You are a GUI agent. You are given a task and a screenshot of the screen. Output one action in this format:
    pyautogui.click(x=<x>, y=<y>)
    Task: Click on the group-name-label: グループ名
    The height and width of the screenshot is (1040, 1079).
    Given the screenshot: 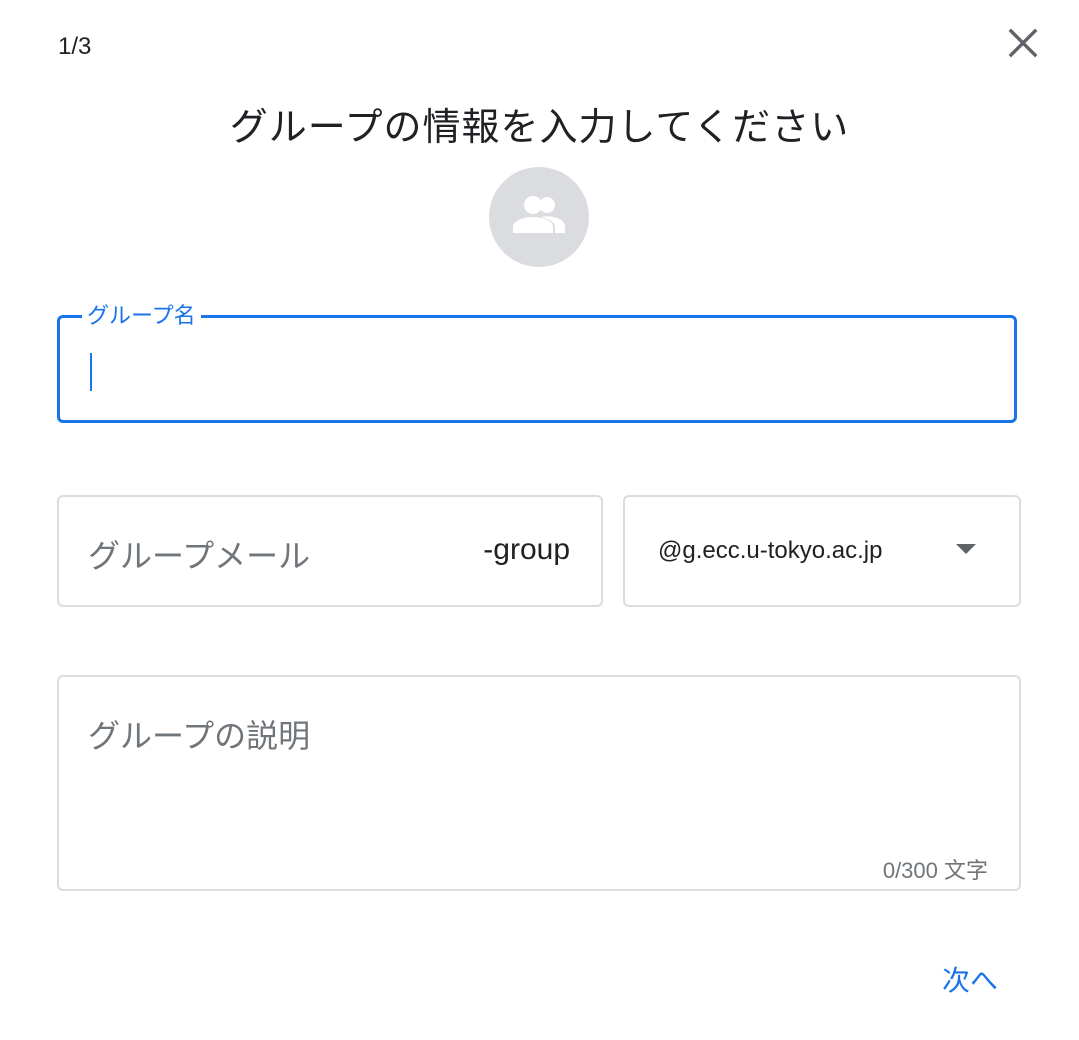 What is the action you would take?
    pyautogui.click(x=141, y=316)
    